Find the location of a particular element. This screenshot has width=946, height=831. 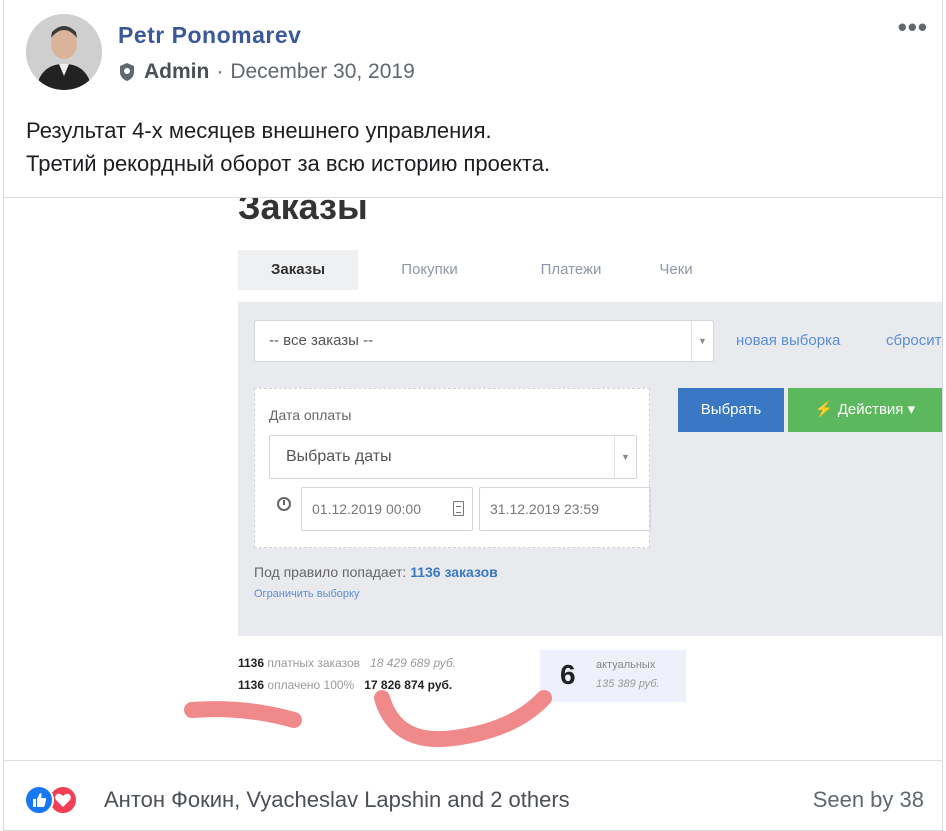

date-range-select: Выбрать даты ▼ is located at coordinates (453, 457).